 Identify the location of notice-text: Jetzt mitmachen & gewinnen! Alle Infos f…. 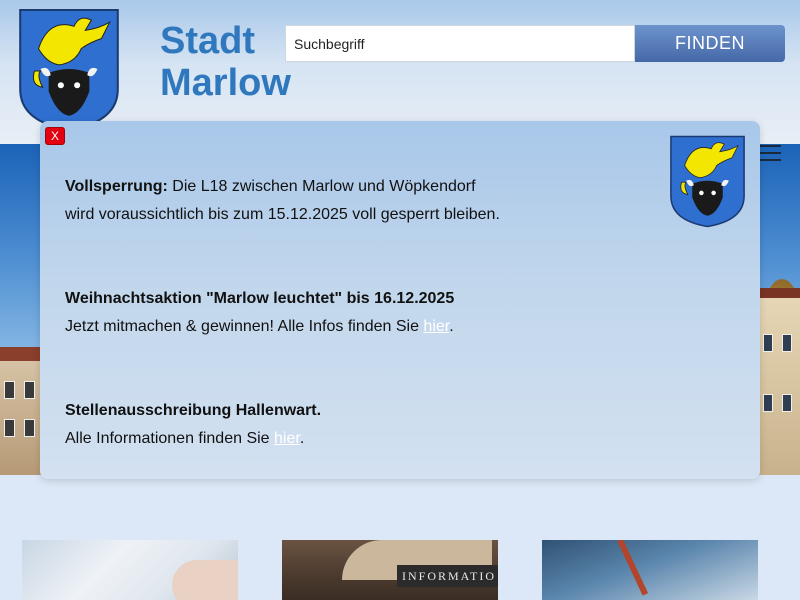
(244, 326).